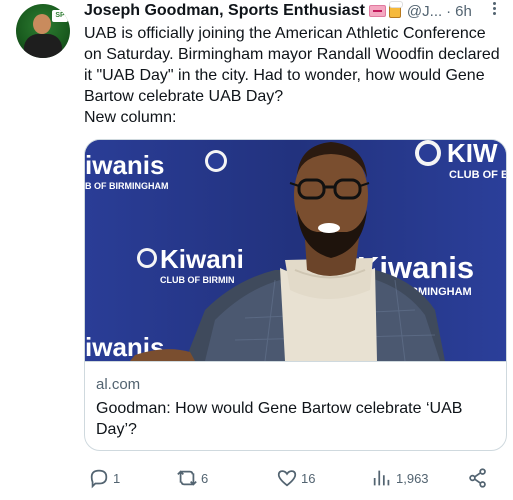  Describe the element at coordinates (395, 9) in the screenshot. I see `beer-emoji-icon` at that location.